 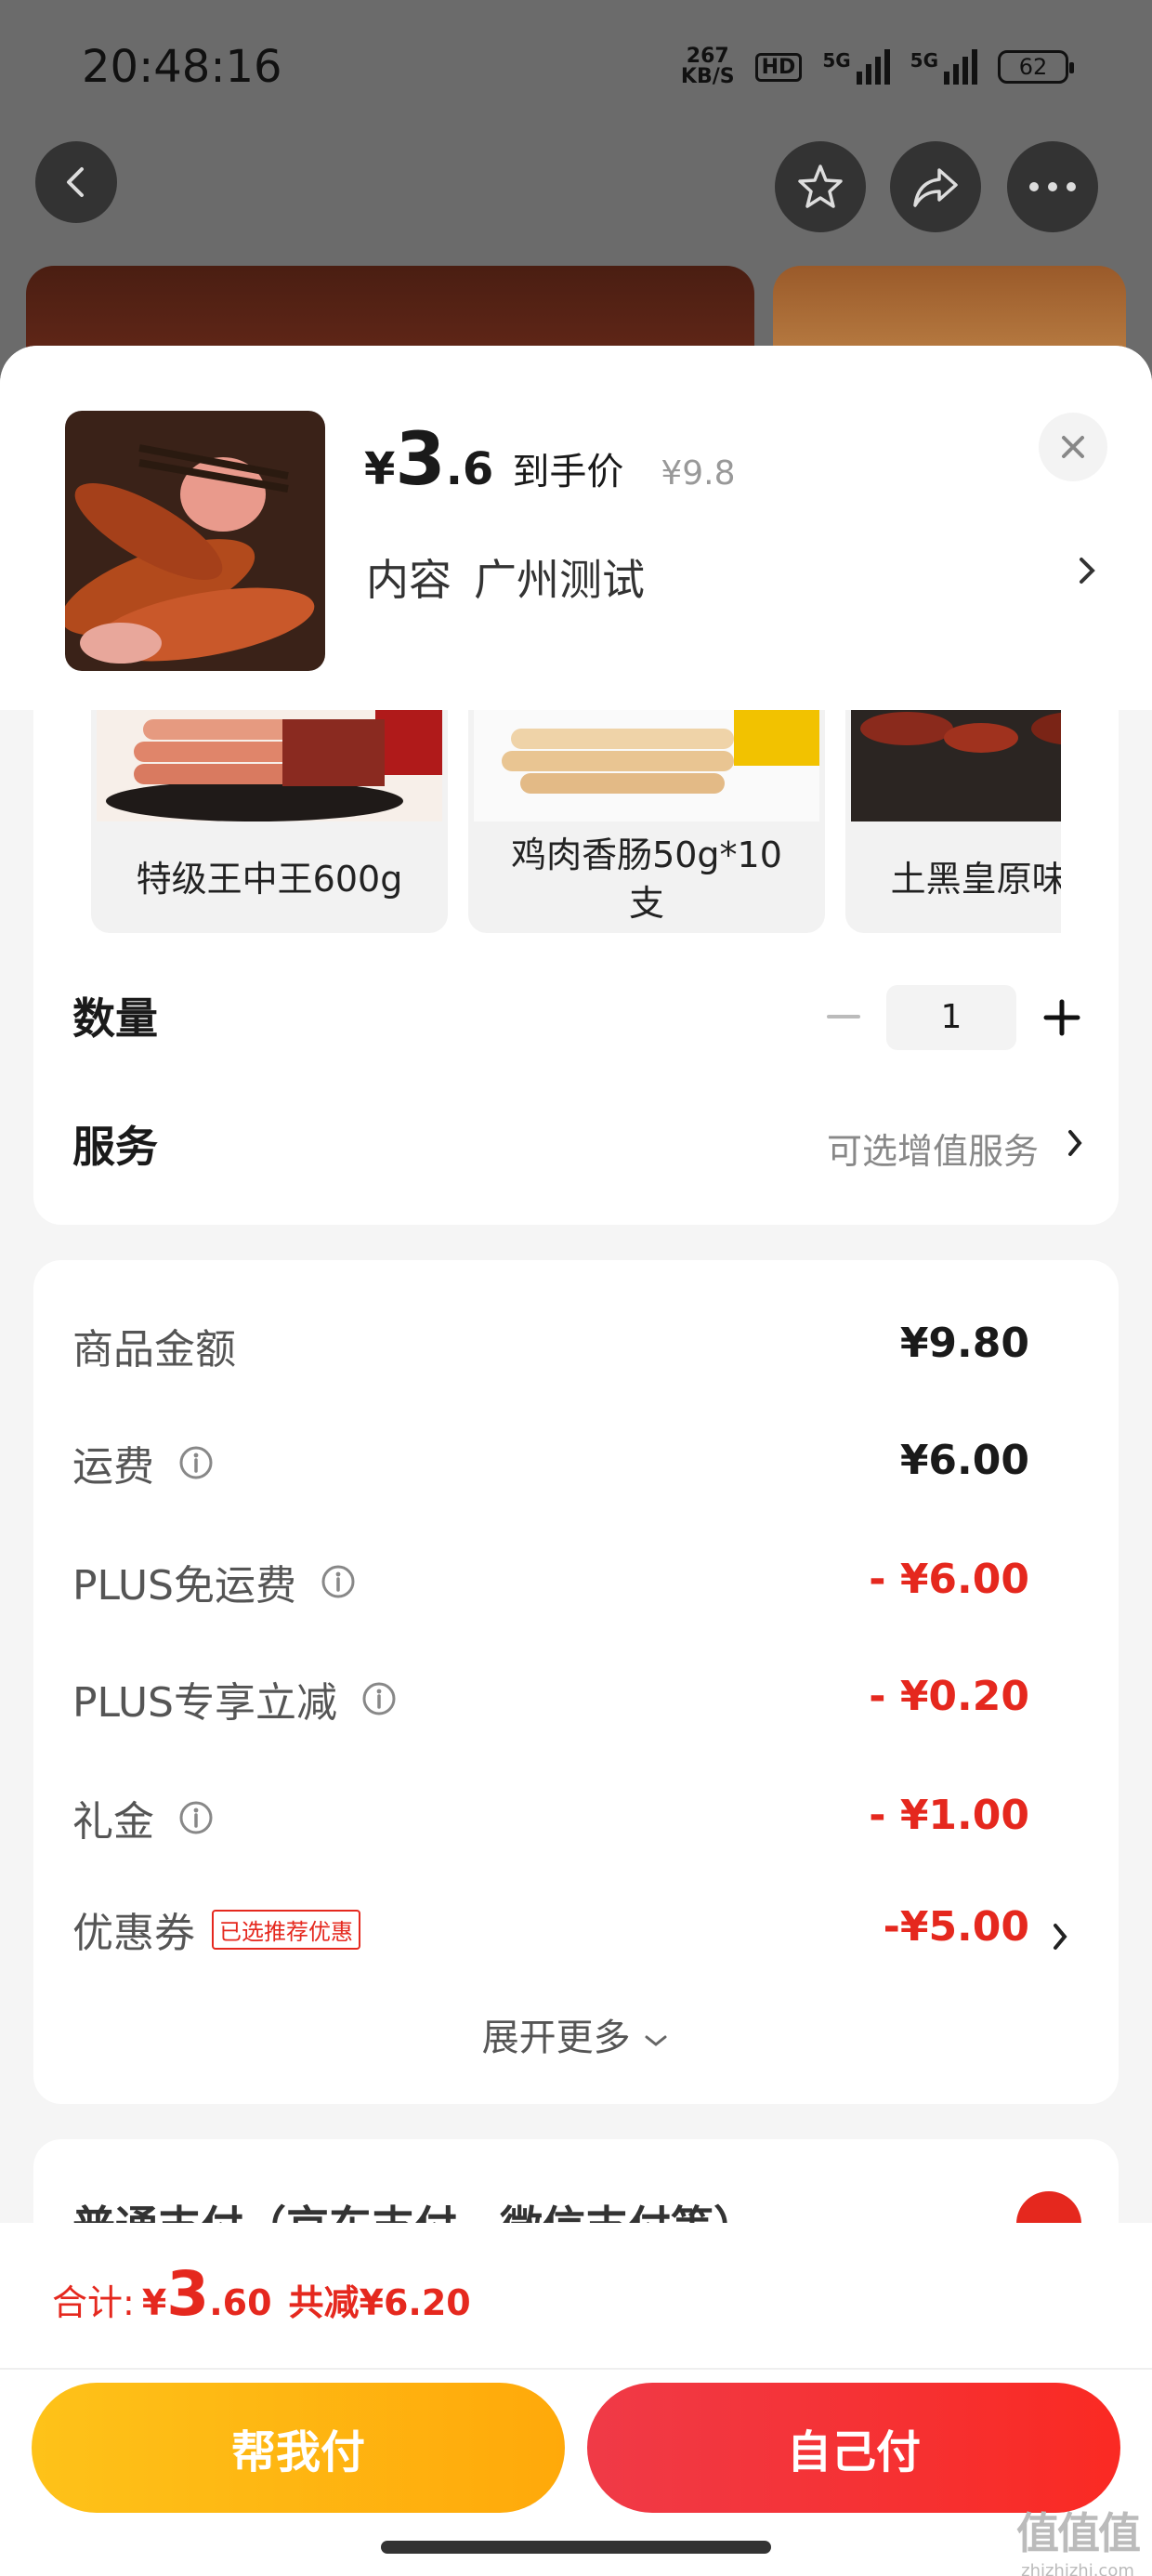 I want to click on address-label: 内容, so click(x=409, y=580).